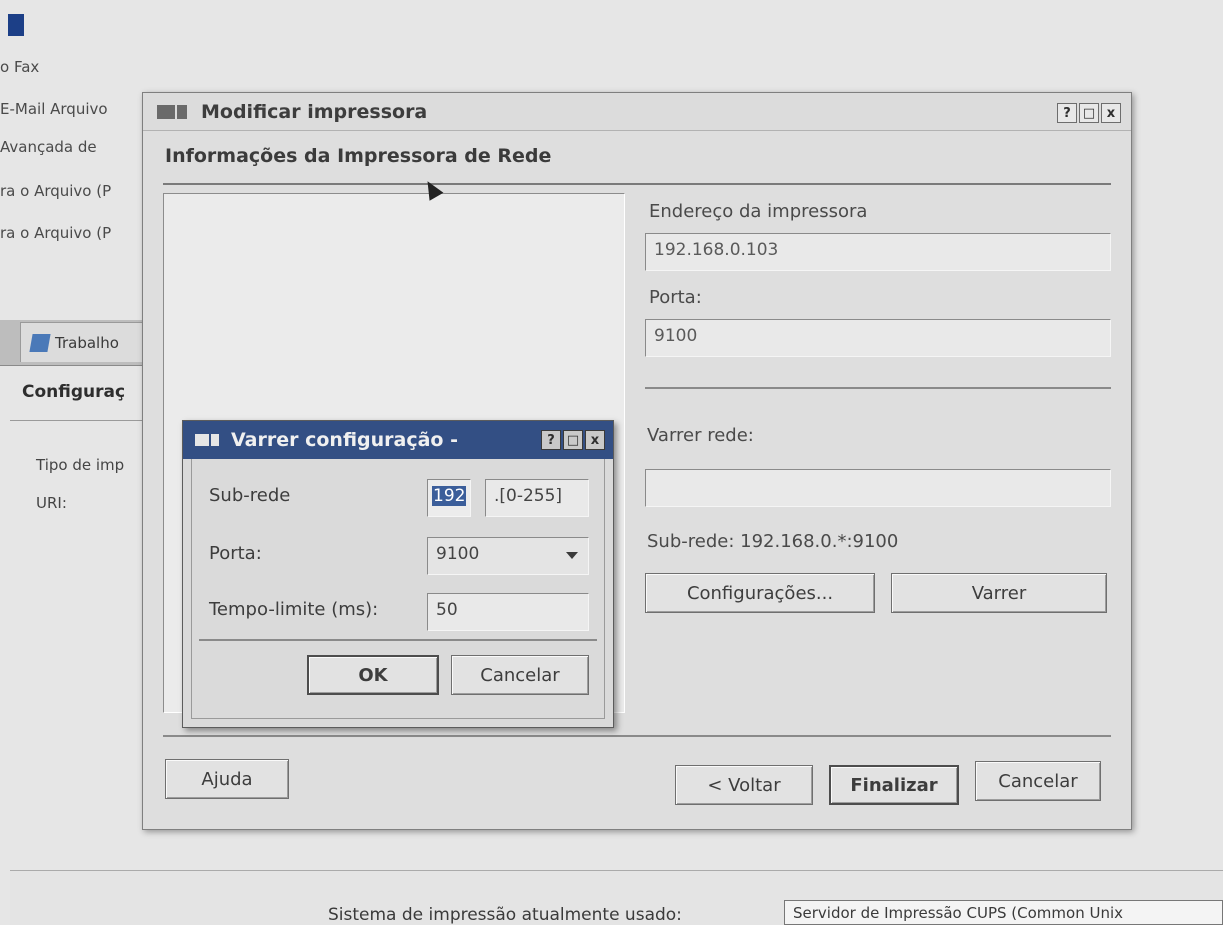  I want to click on menu-item: o Fax, so click(19, 67).